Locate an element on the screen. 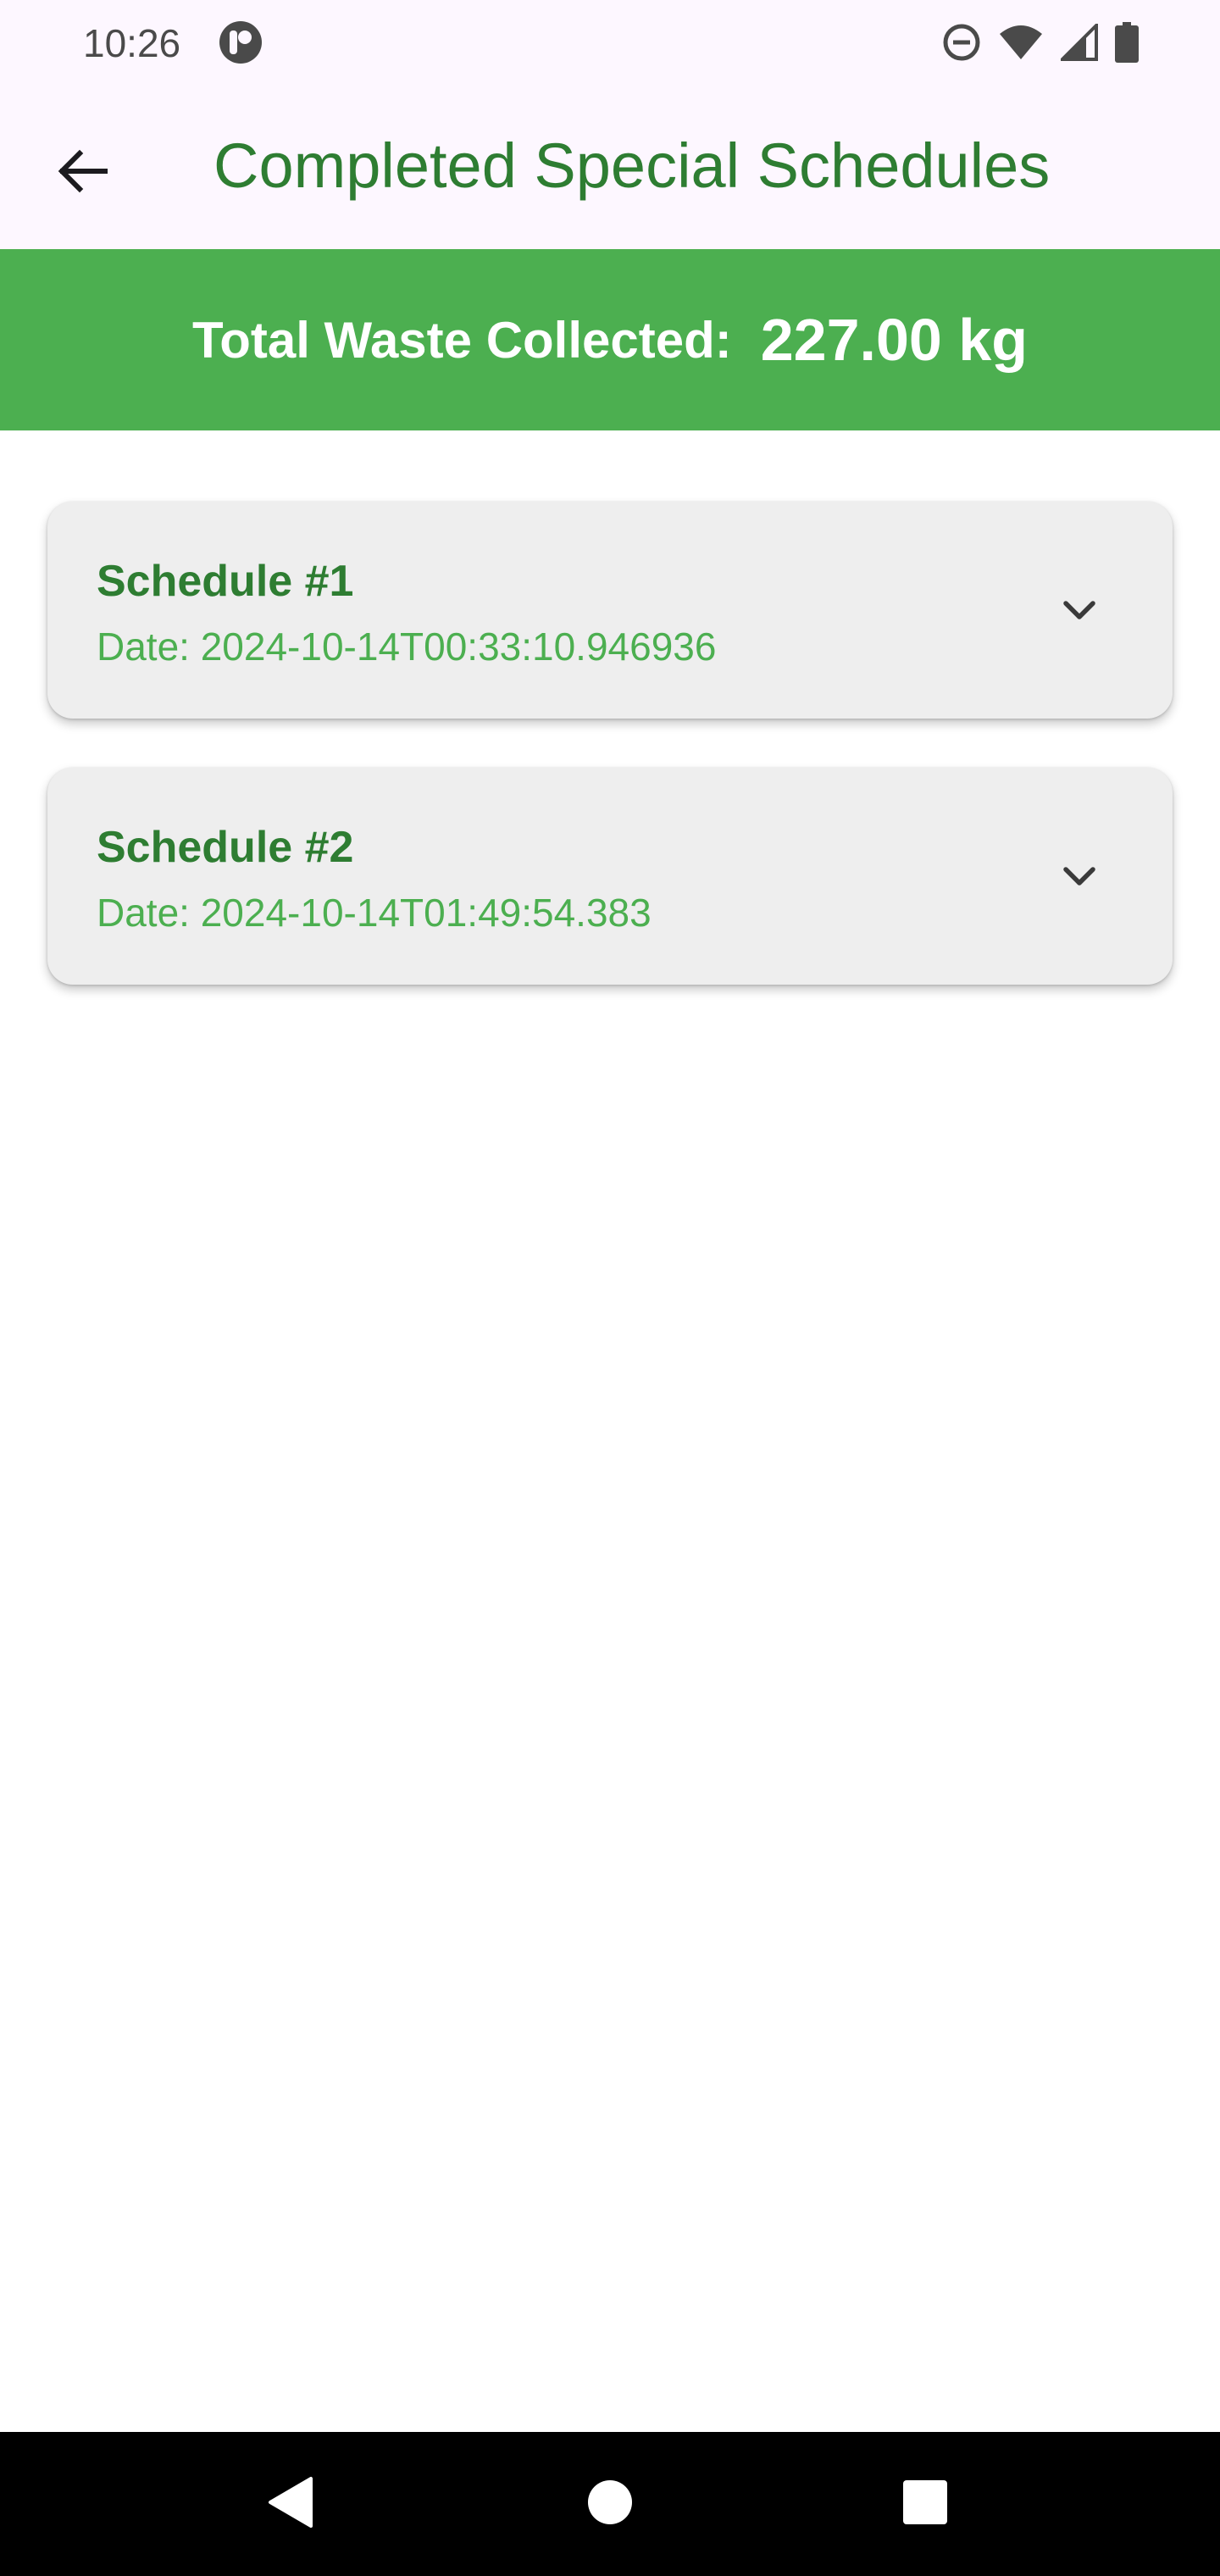 The height and width of the screenshot is (2576, 1220). schedule-date: Date: 2024-10-14T00:33:10.946936 is located at coordinates (407, 647).